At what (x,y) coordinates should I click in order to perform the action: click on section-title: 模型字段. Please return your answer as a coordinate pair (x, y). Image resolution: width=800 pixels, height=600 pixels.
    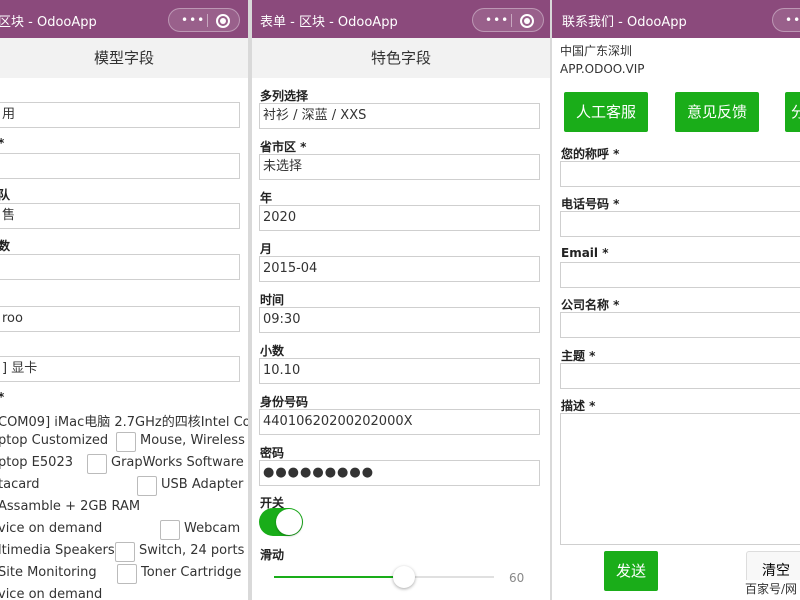
    Looking at the image, I should click on (124, 58).